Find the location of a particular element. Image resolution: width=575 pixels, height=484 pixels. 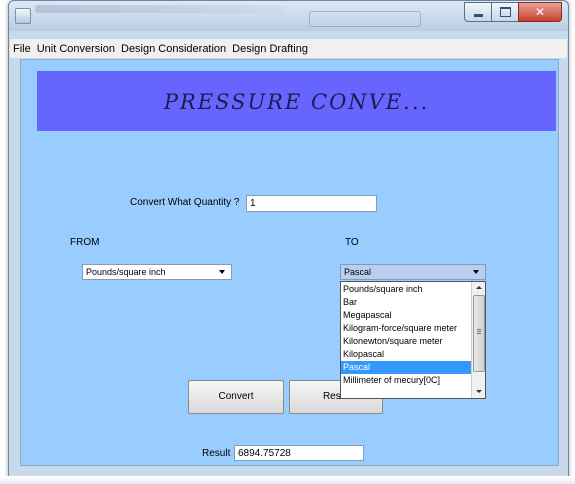

title-blur-shape is located at coordinates (365, 19).